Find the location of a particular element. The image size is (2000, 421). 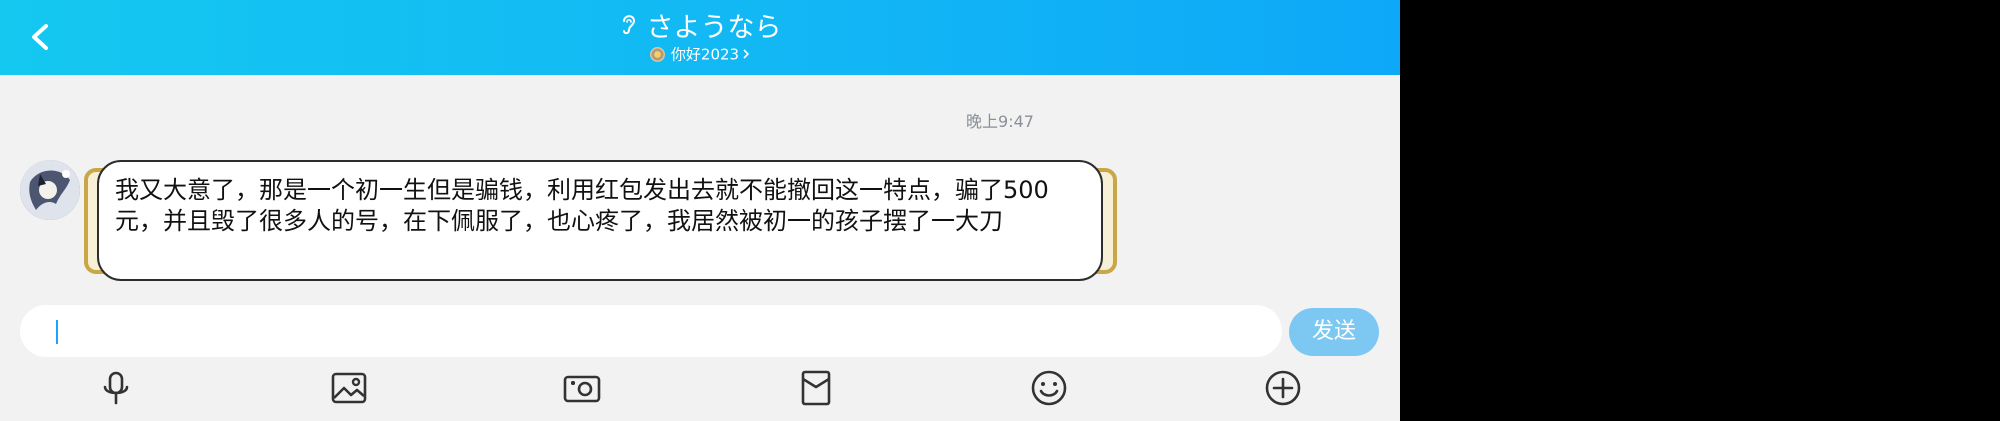

voice-button is located at coordinates (116, 388).